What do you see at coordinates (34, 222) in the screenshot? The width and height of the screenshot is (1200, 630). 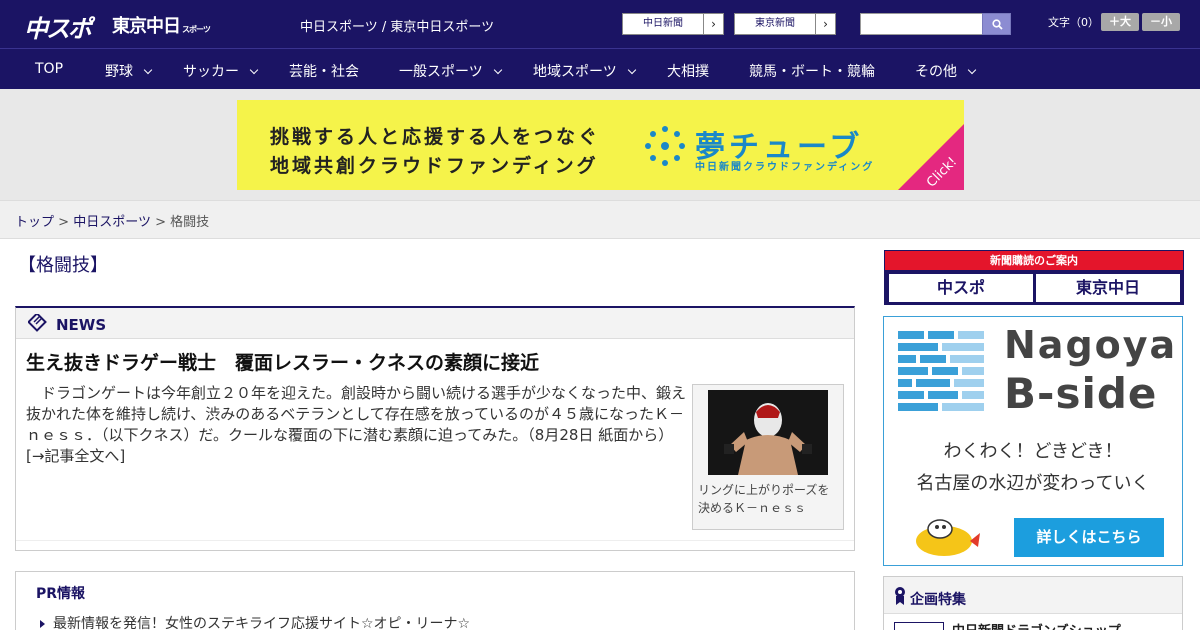 I see `breadcrumb-home: トップ` at bounding box center [34, 222].